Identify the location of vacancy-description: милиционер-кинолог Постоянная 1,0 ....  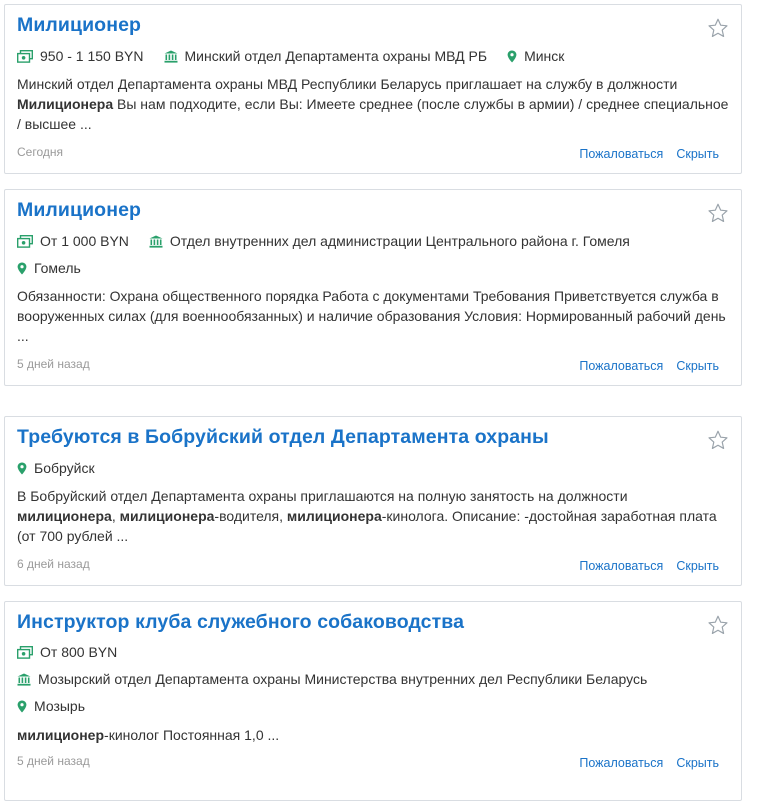
(373, 735).